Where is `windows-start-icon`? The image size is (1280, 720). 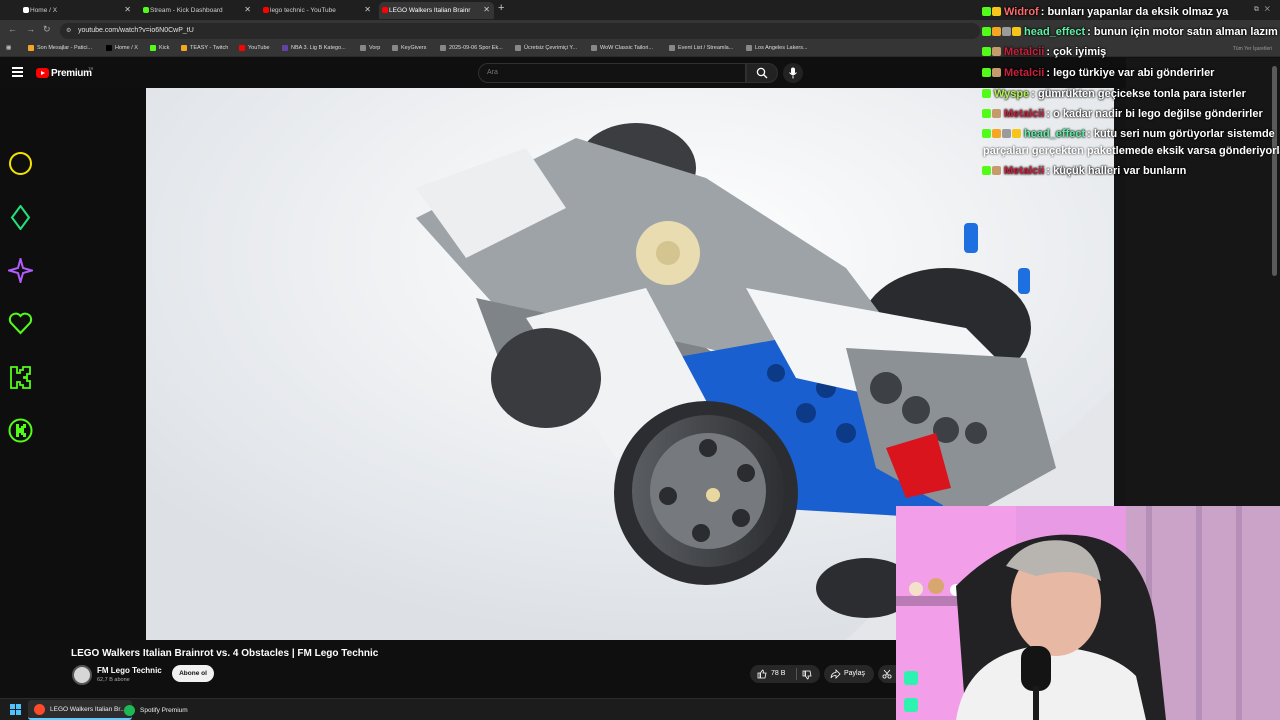 windows-start-icon is located at coordinates (15, 709).